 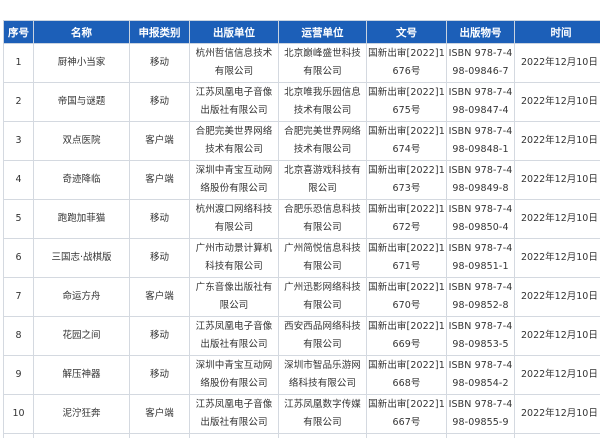 I want to click on header-publisher: 出版单位, so click(x=234, y=32).